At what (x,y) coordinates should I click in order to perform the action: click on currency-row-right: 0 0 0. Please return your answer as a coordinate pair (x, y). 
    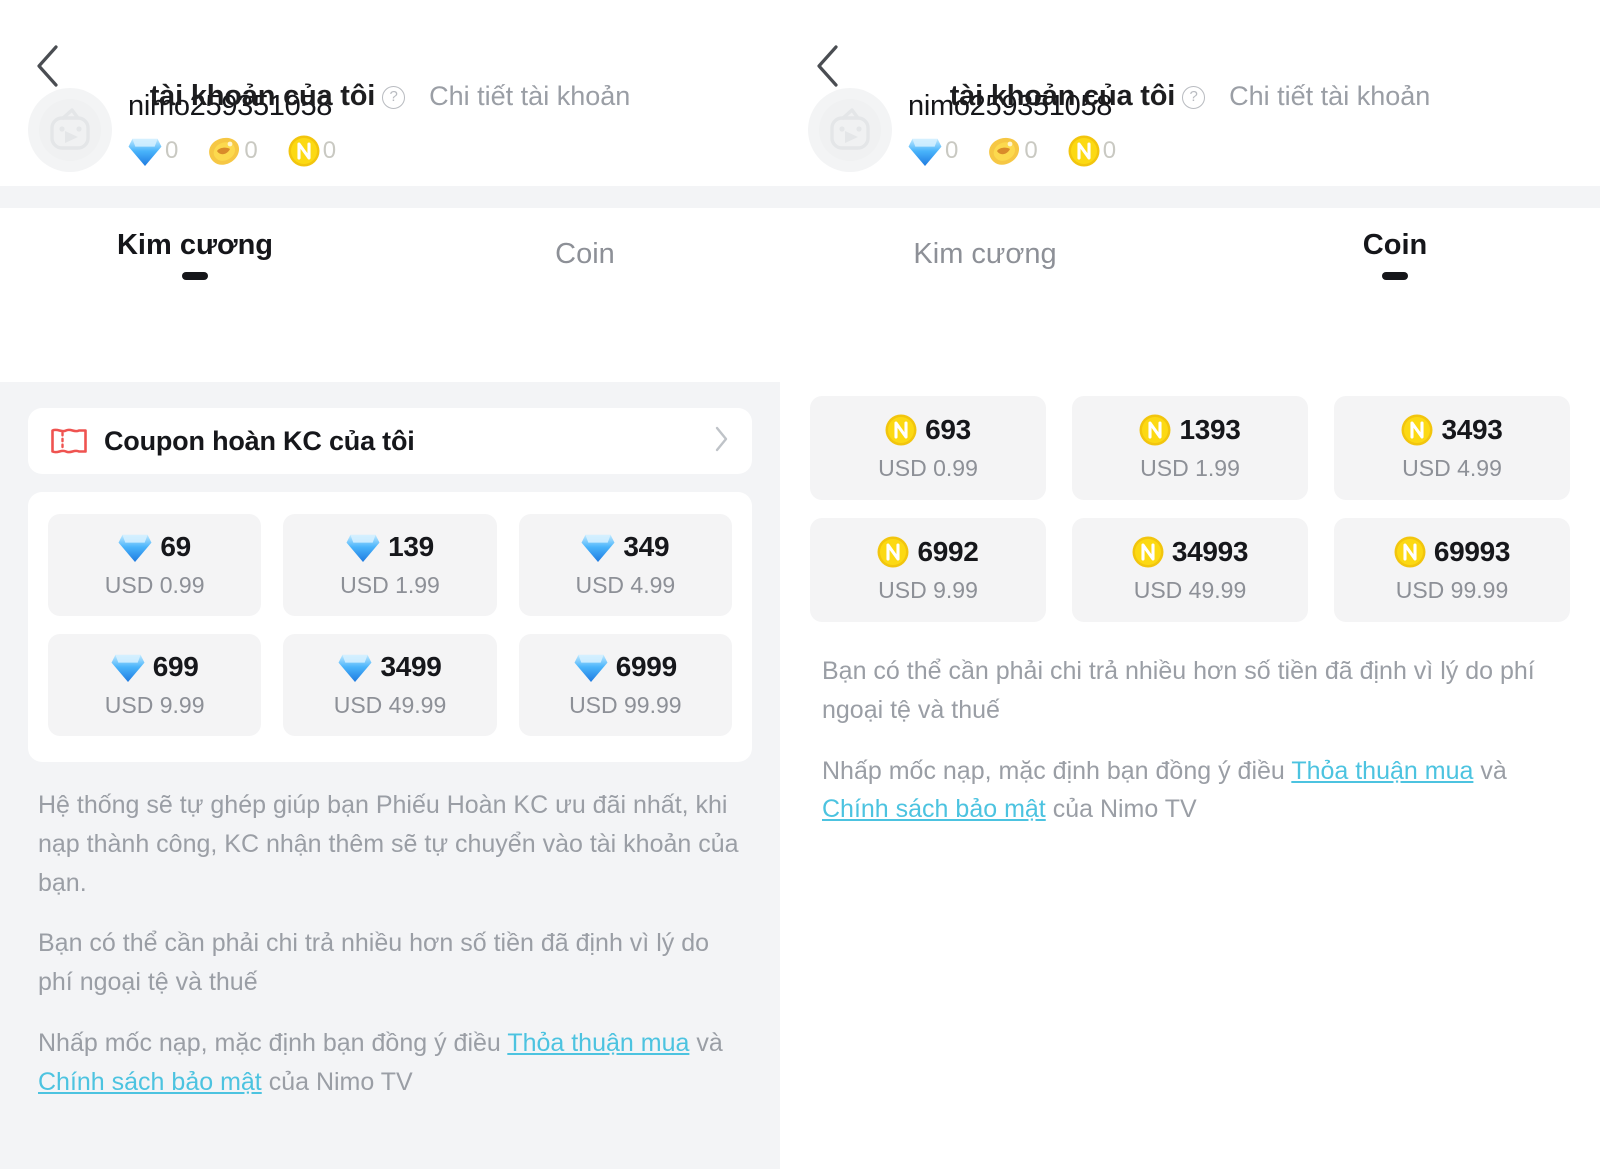
    Looking at the image, I should click on (1012, 151).